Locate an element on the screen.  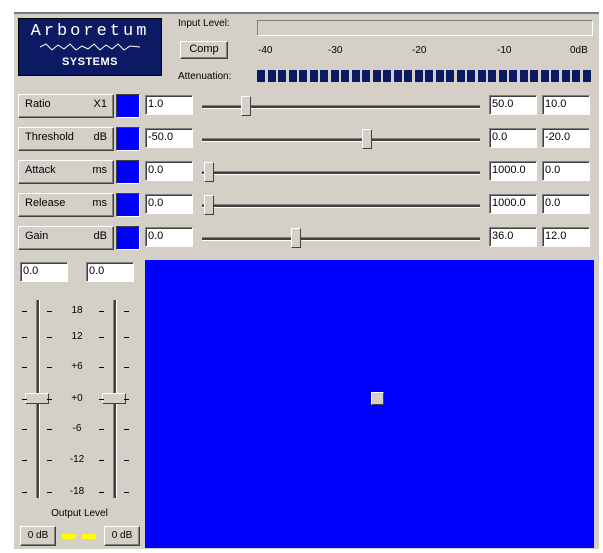
left-db-button: 0 dB is located at coordinates (38, 536).